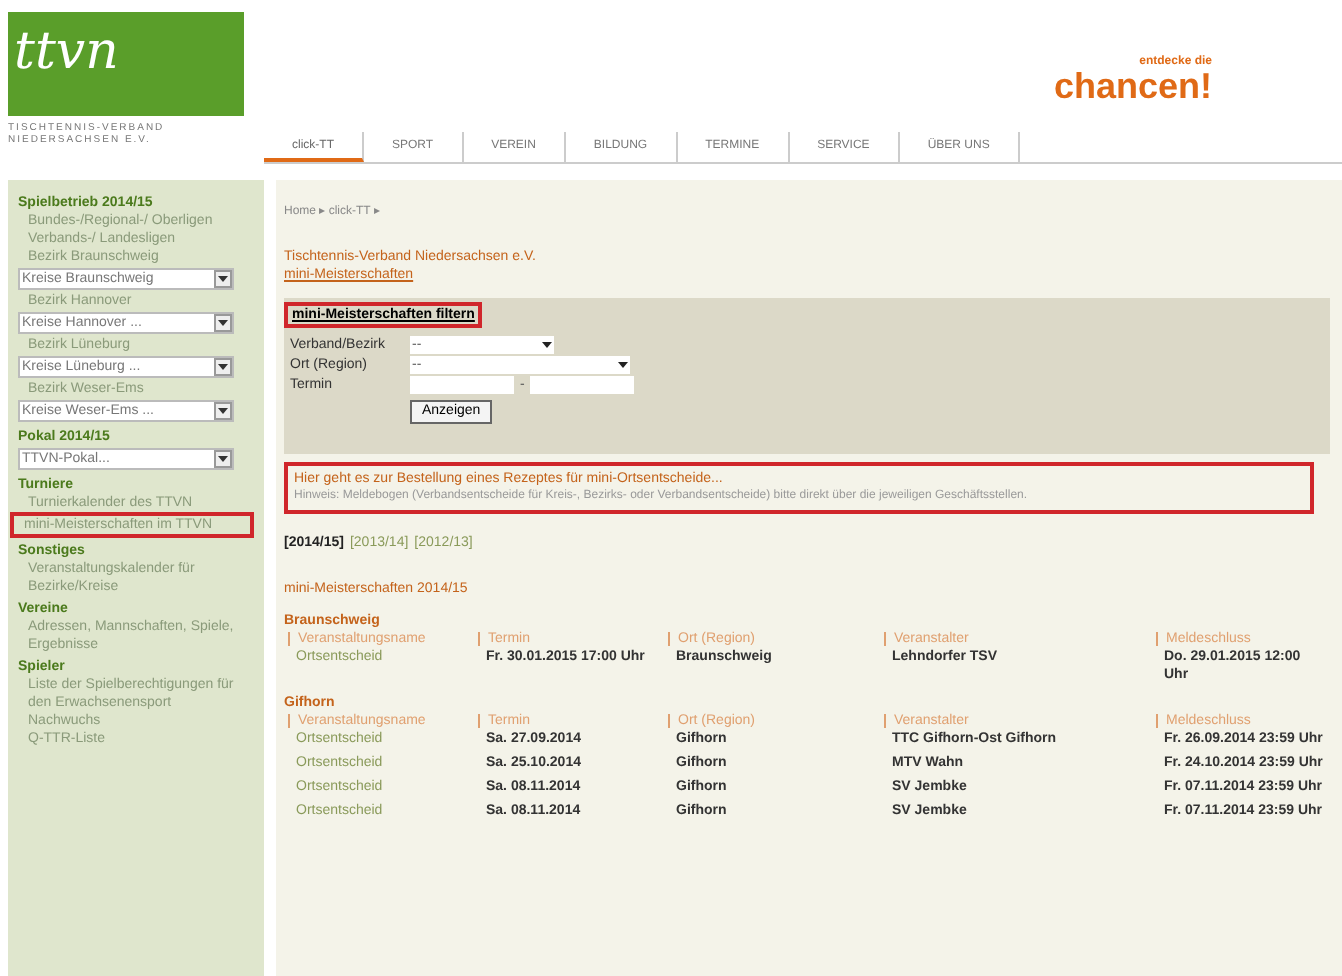 Image resolution: width=1342 pixels, height=976 pixels. Describe the element at coordinates (126, 64) in the screenshot. I see `logo: ttvn` at that location.